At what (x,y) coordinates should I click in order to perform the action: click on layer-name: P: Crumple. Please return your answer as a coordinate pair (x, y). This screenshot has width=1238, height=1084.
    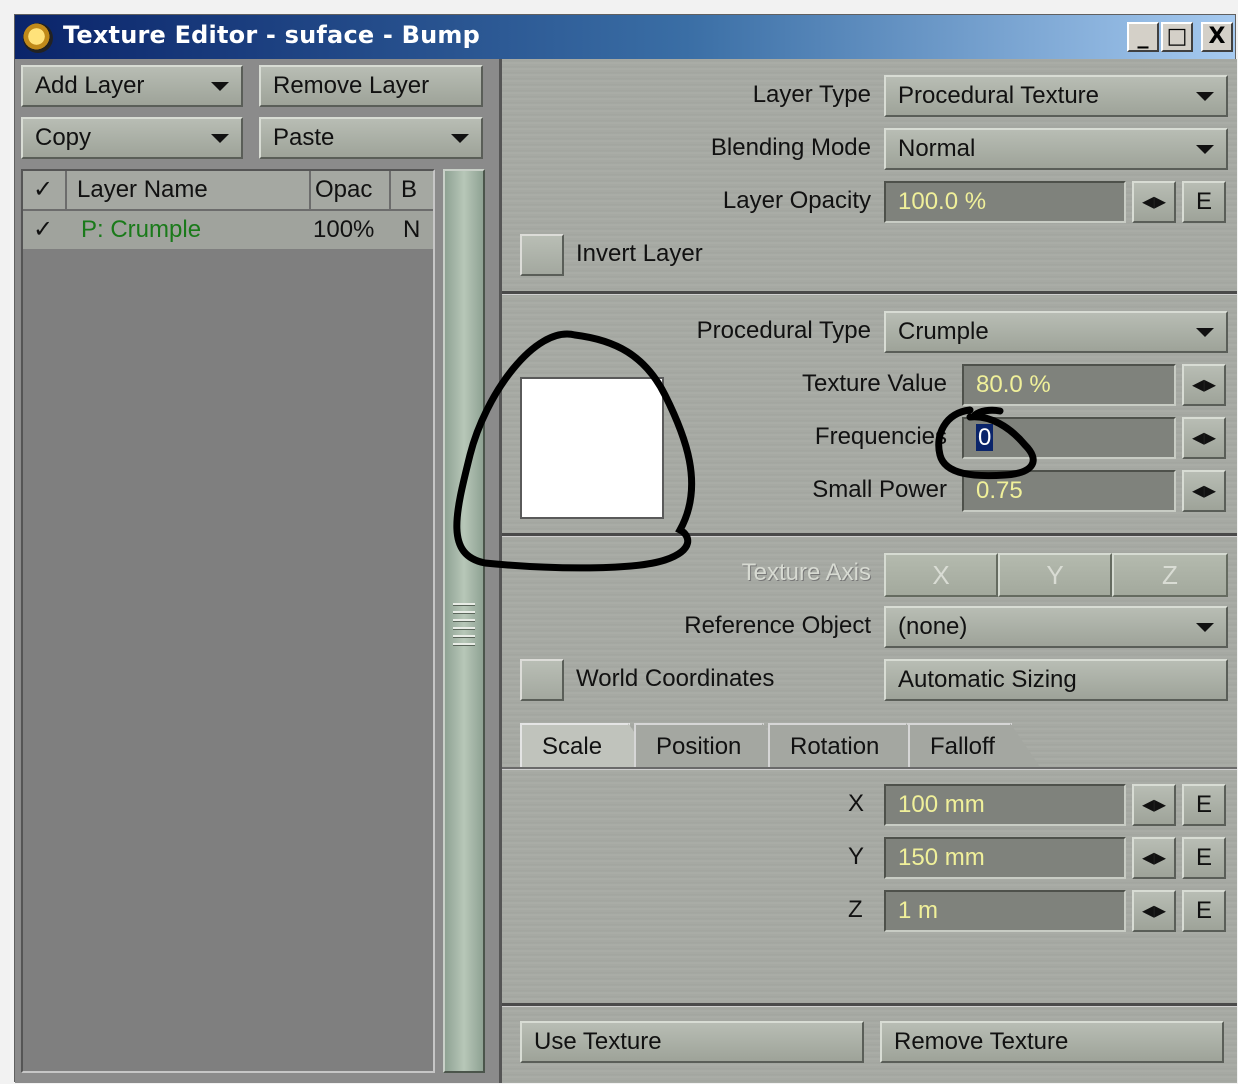
    Looking at the image, I should click on (141, 229).